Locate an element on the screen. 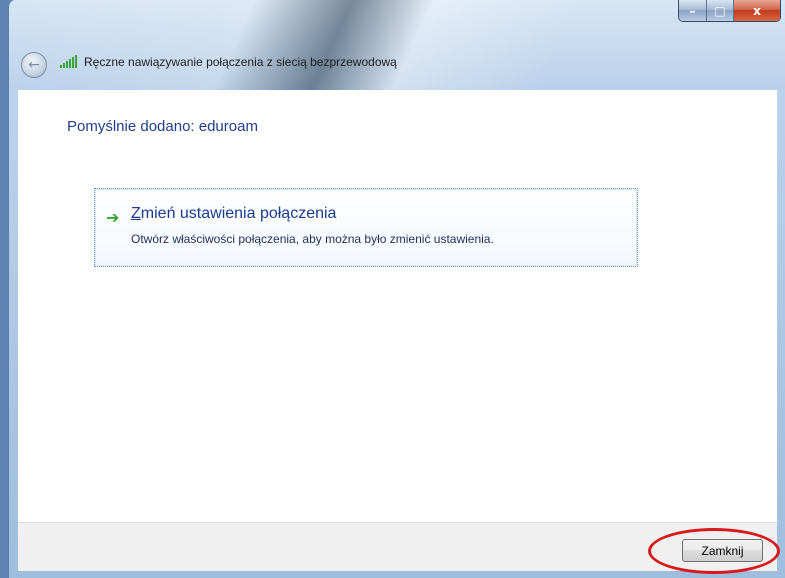  minimize-button: – is located at coordinates (693, 10).